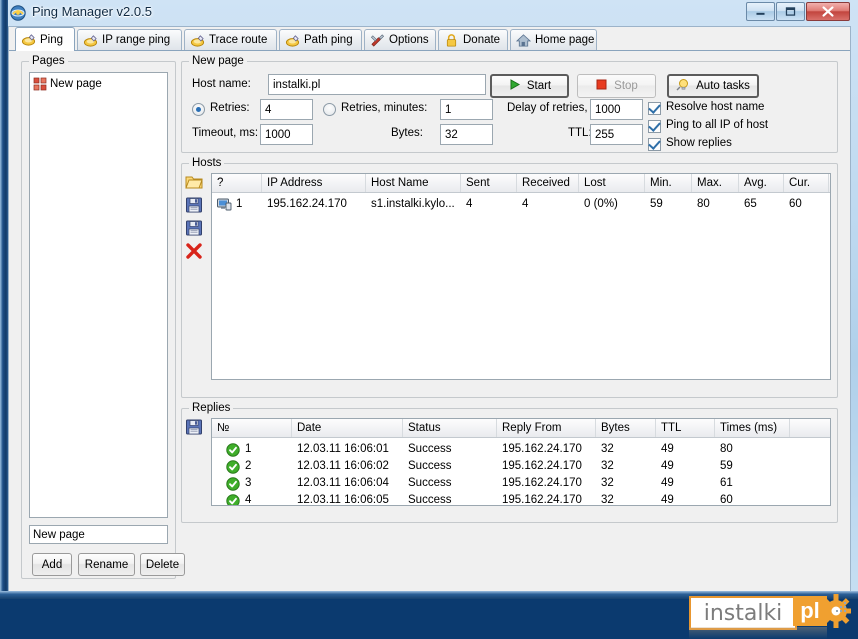 This screenshot has width=858, height=639. I want to click on save-as-icon, so click(194, 228).